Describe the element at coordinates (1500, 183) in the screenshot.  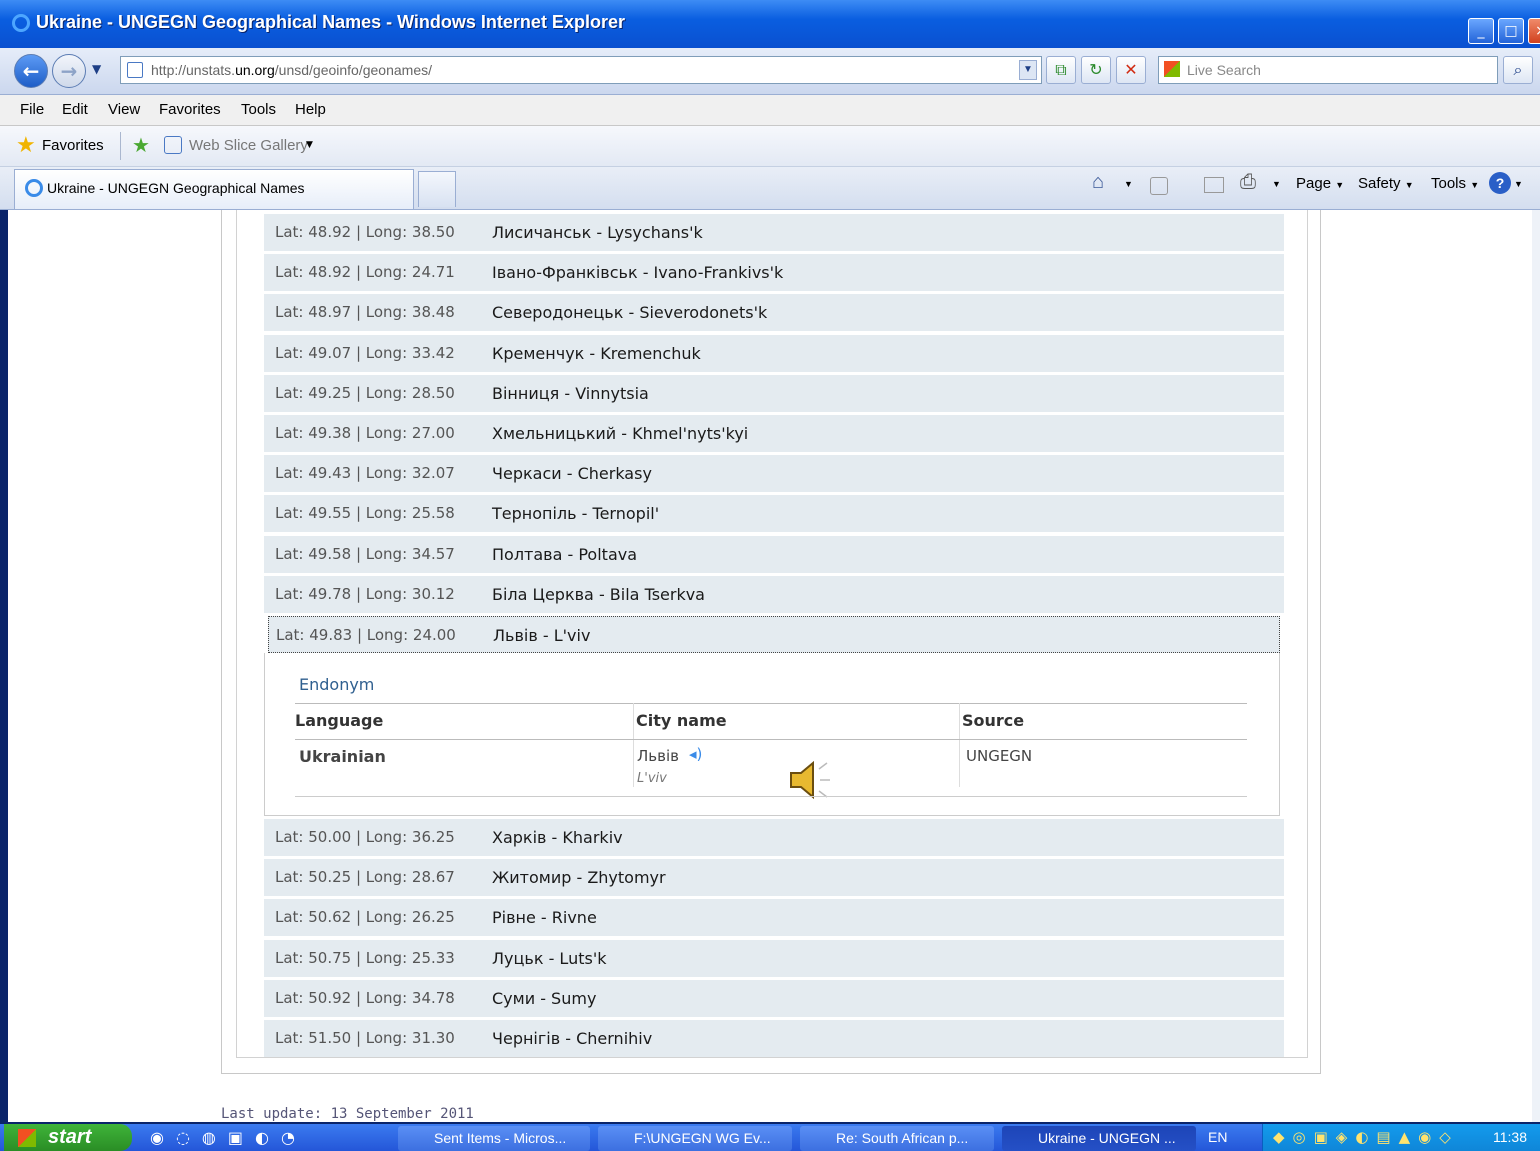
I see `help-icon: ?` at that location.